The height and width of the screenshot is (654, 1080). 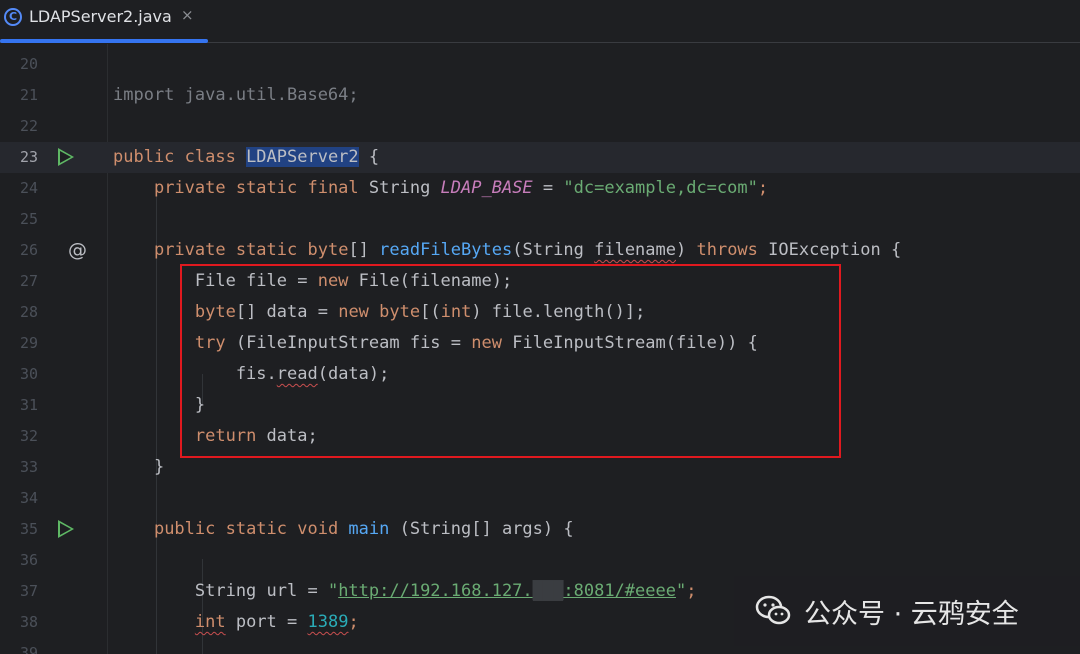 I want to click on wechat-logo, so click(x=773, y=610).